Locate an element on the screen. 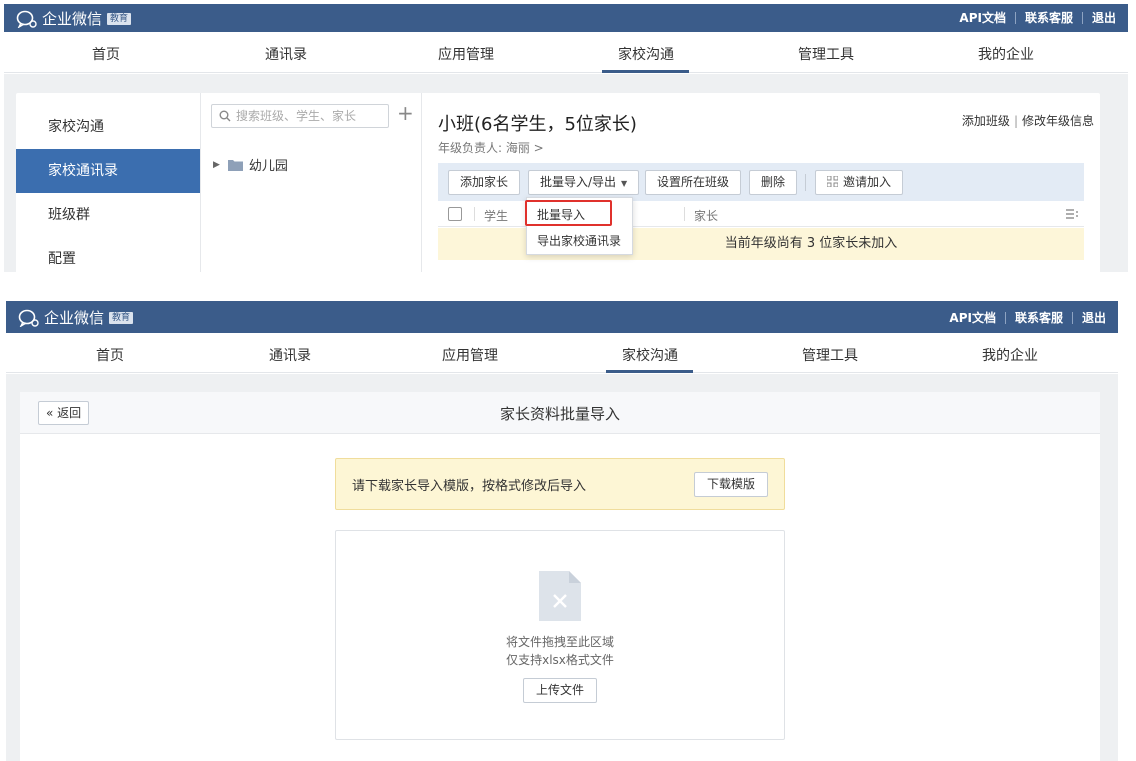  select-all-checkbox is located at coordinates (455, 214).